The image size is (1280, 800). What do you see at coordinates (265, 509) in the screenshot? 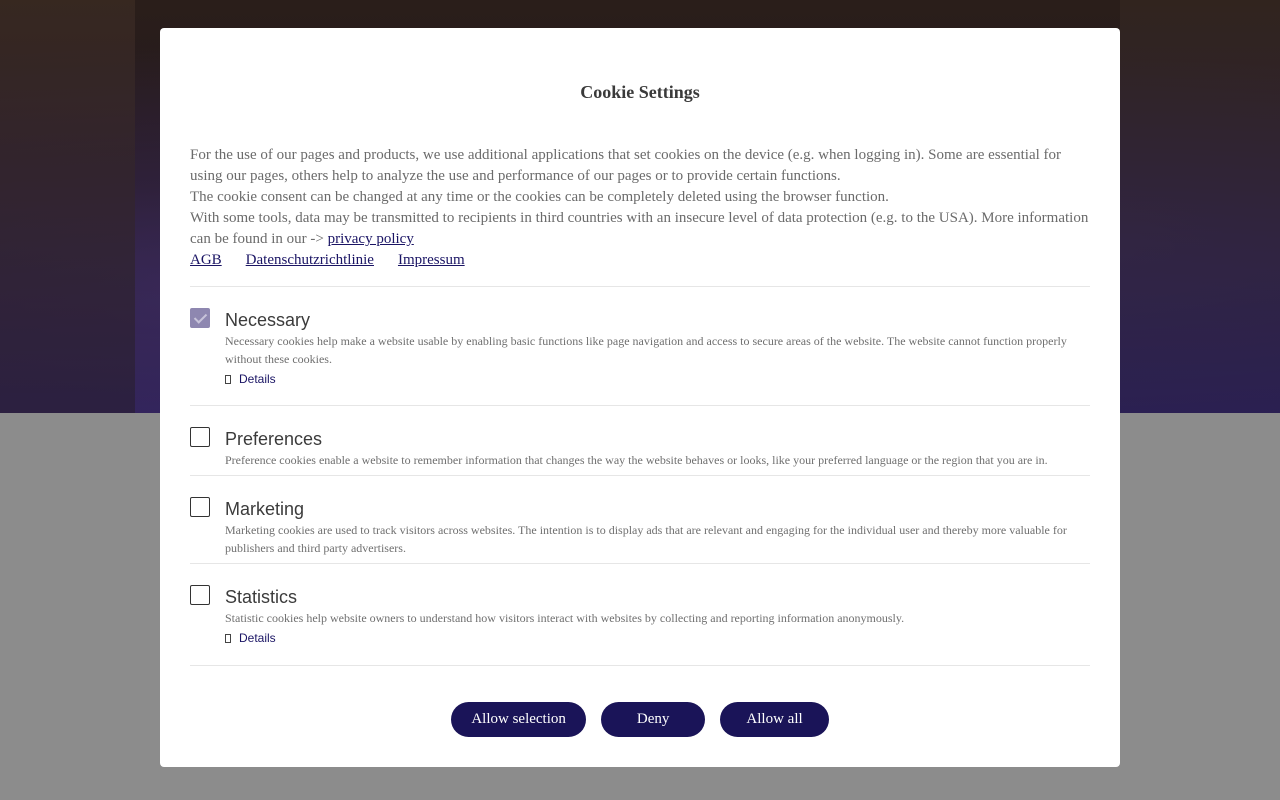
I see `section-title: Marketing` at bounding box center [265, 509].